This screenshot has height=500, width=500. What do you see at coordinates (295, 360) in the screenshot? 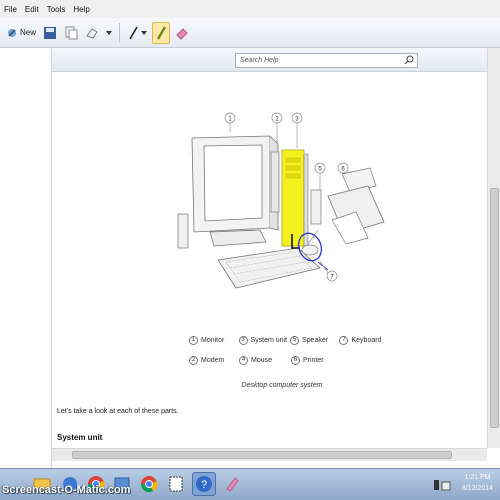
I see `legend-number: 6` at bounding box center [295, 360].